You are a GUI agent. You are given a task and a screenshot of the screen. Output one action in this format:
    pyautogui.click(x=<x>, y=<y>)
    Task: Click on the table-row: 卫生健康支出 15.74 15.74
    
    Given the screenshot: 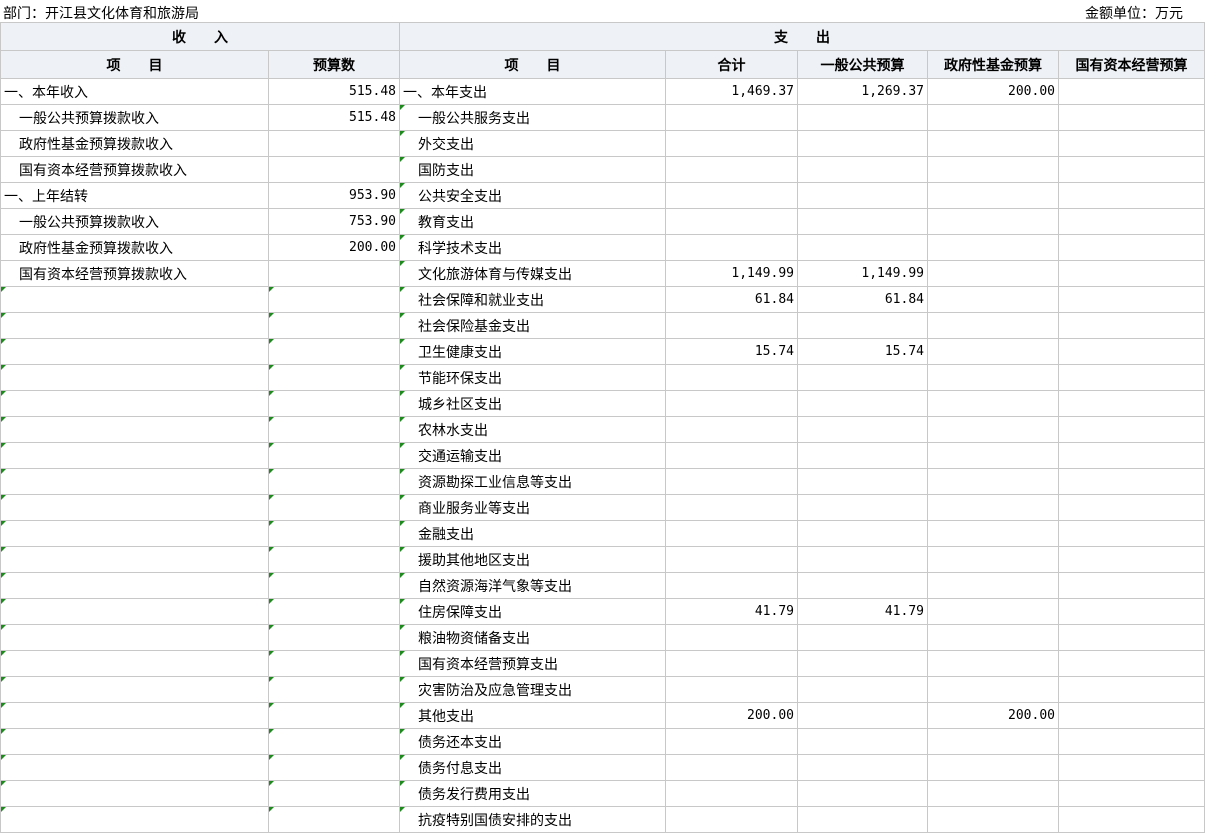 What is the action you would take?
    pyautogui.click(x=602, y=351)
    